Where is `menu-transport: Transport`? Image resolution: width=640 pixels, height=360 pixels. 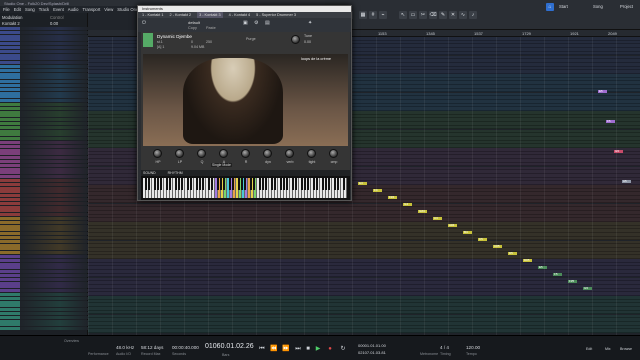 menu-transport: Transport is located at coordinates (92, 9).